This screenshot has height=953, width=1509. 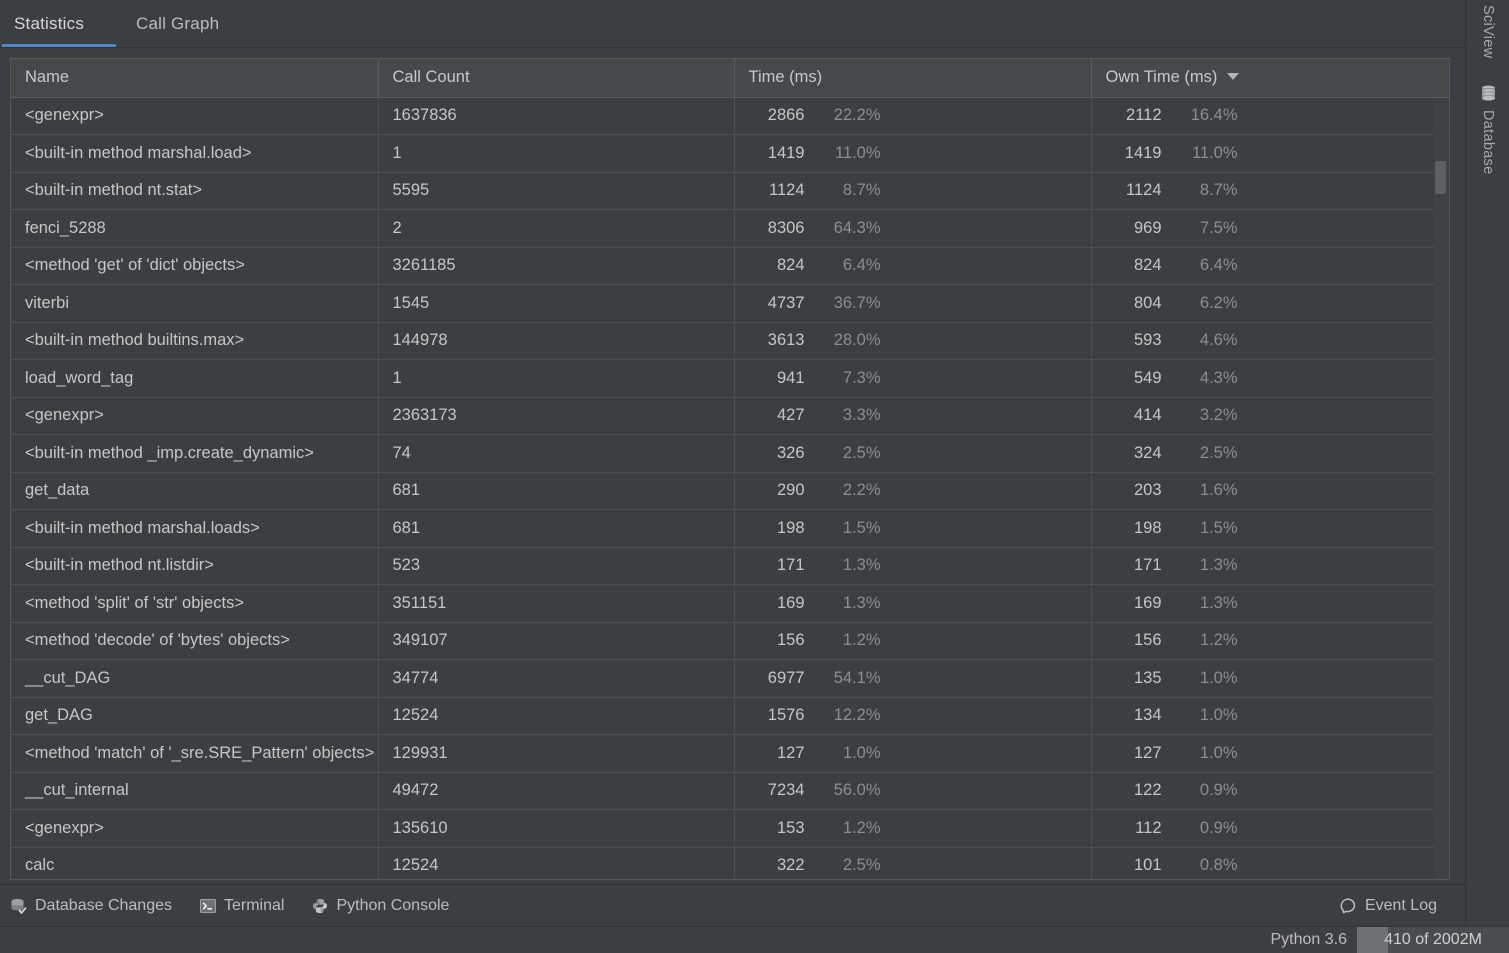 I want to click on table-row: __cut_DAG 34774 6977 54.1% 135 1.0%, so click(x=730, y=678).